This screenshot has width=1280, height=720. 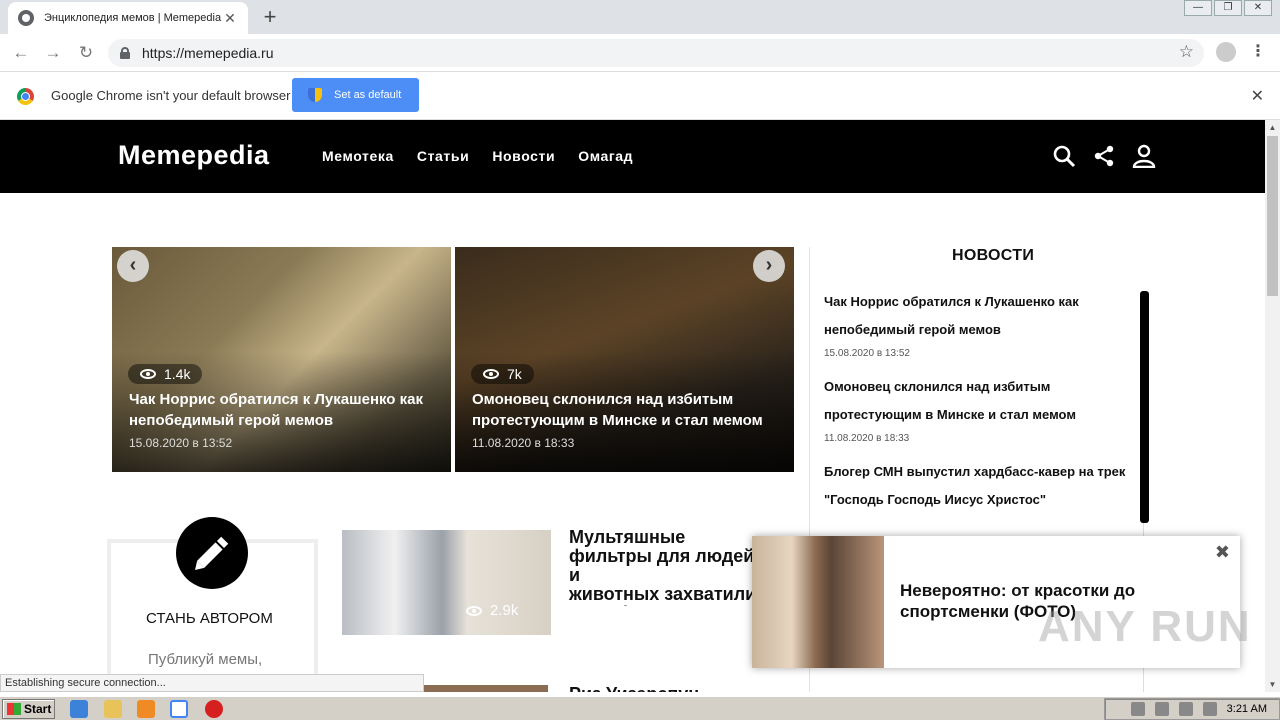 What do you see at coordinates (1226, 52) in the screenshot?
I see `profile-avatar-icon` at bounding box center [1226, 52].